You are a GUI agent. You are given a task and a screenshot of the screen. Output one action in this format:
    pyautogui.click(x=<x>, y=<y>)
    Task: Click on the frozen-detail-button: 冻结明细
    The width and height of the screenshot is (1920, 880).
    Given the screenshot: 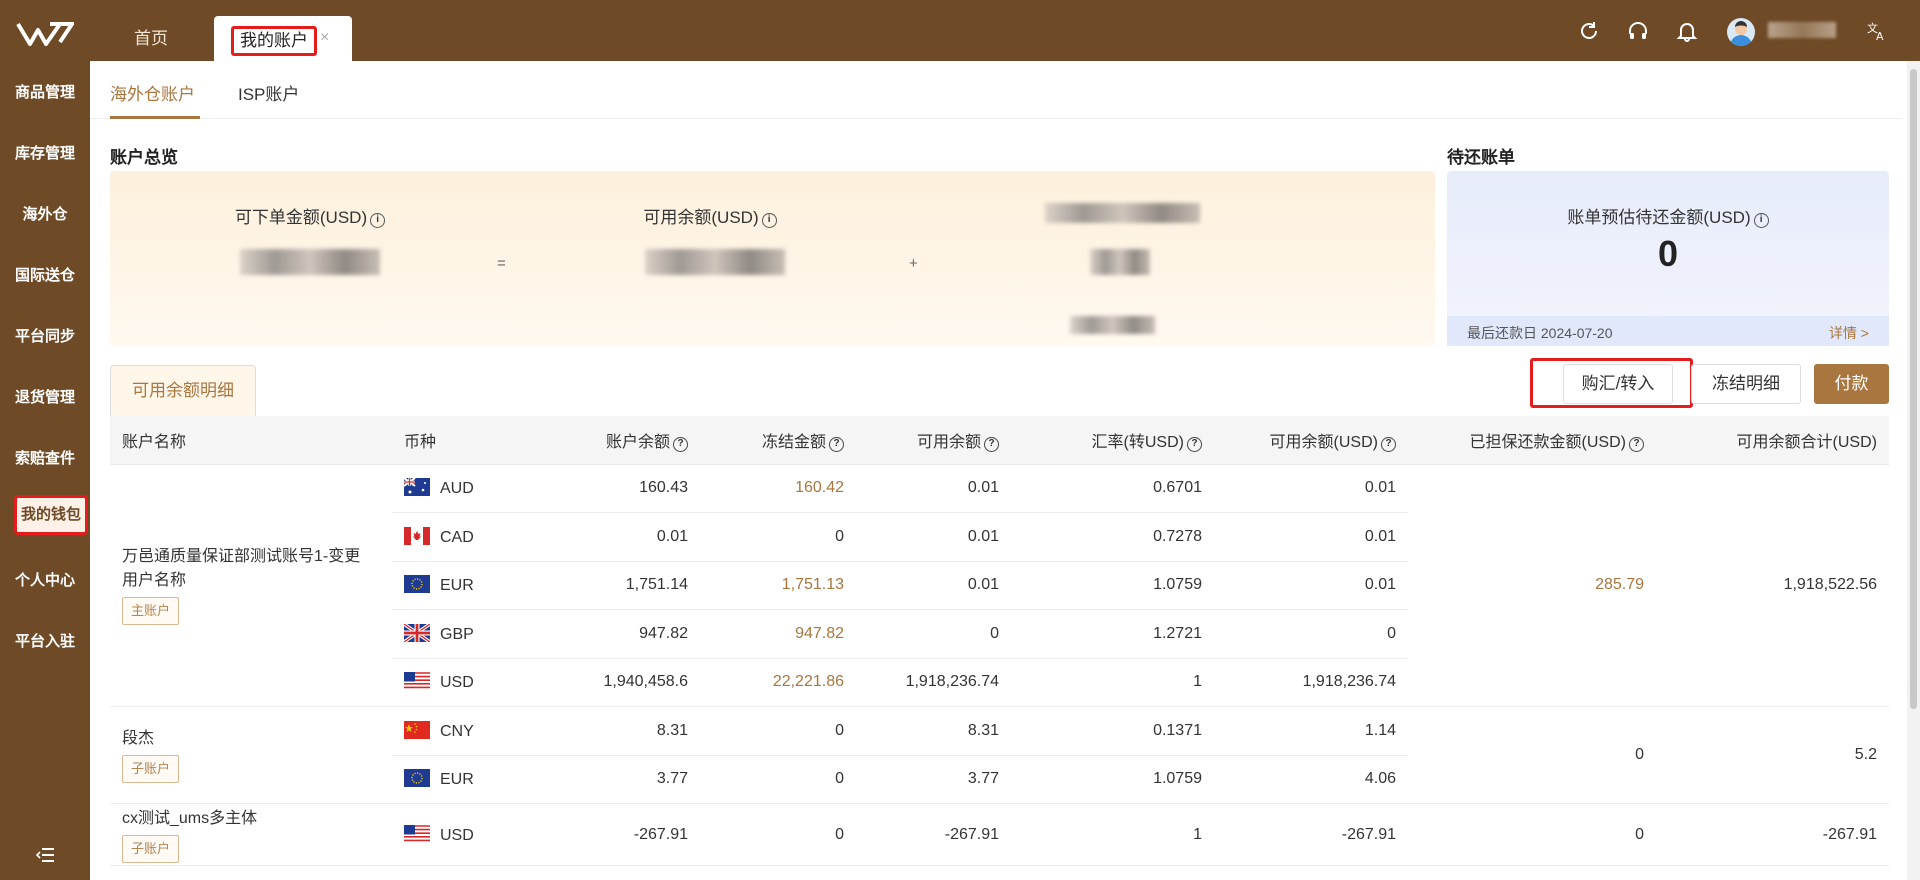 What is the action you would take?
    pyautogui.click(x=1746, y=384)
    